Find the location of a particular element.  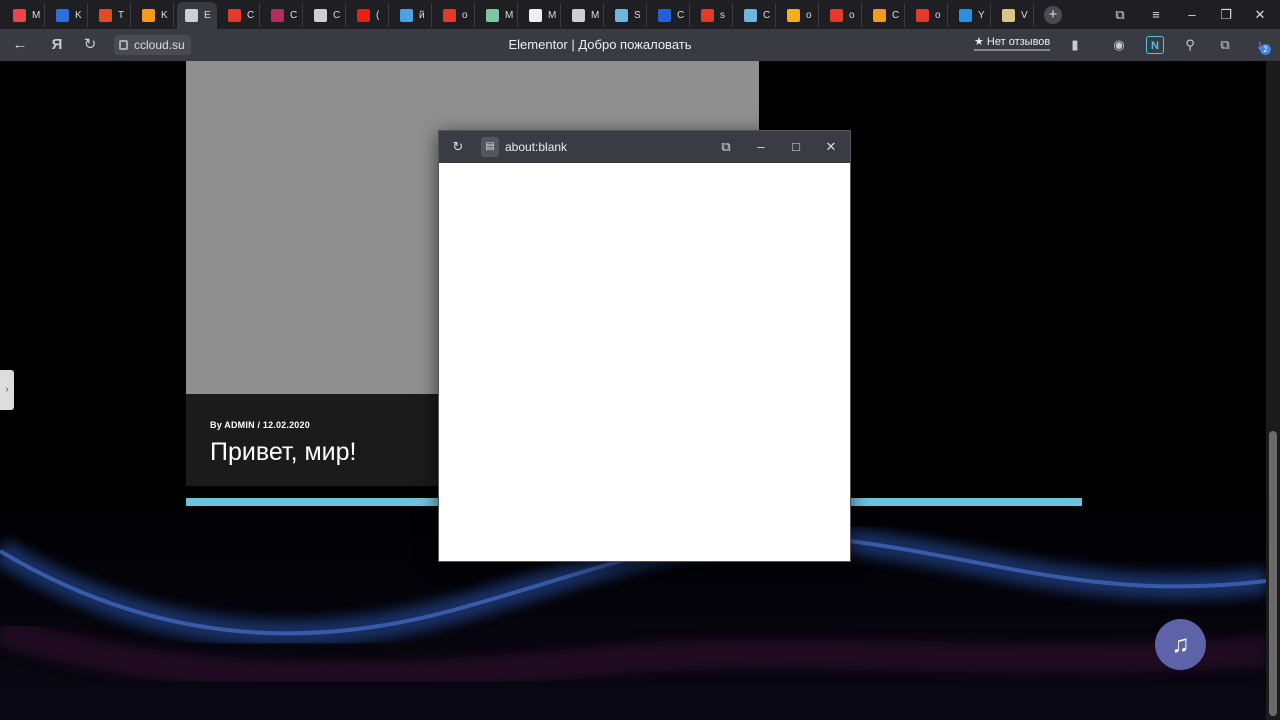

menu-icon: ≡ is located at coordinates (1156, 15).